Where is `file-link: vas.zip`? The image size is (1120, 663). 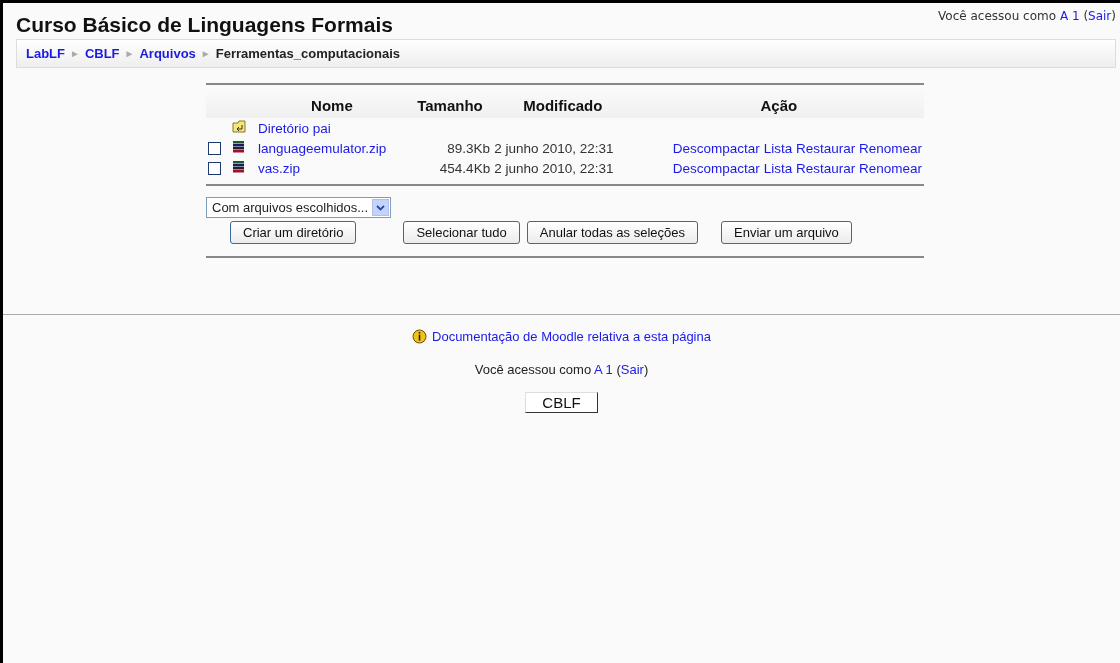
file-link: vas.zip is located at coordinates (279, 168).